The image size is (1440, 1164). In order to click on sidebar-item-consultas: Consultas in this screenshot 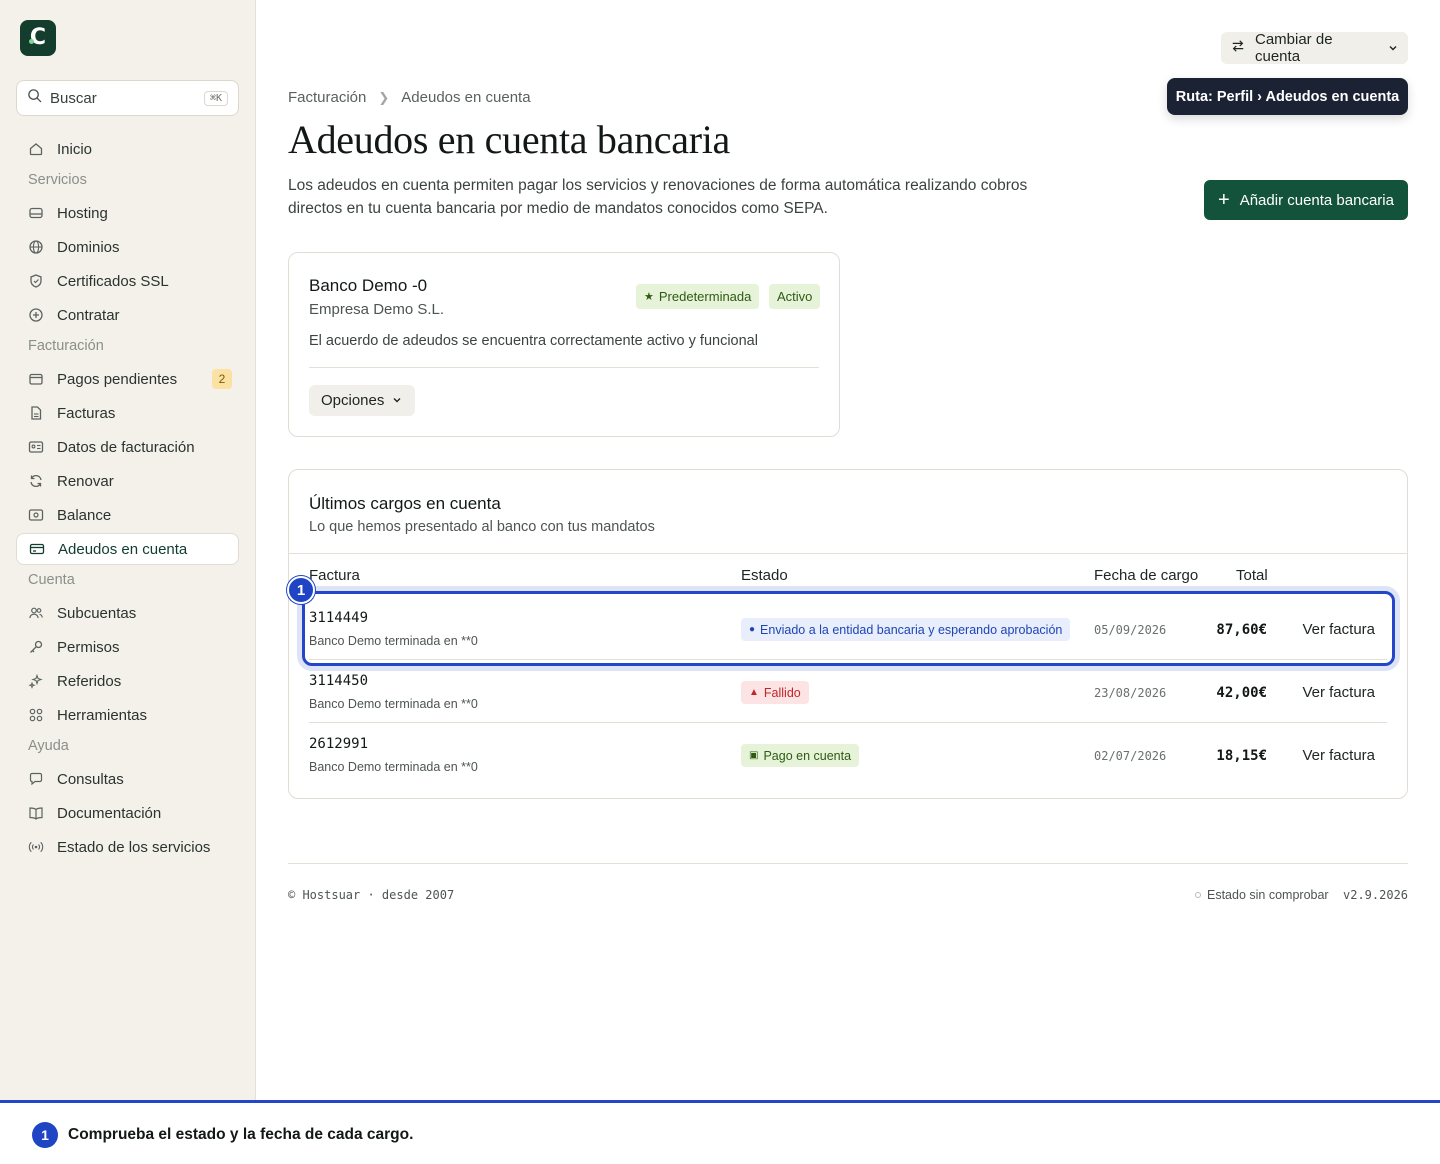, I will do `click(127, 779)`.